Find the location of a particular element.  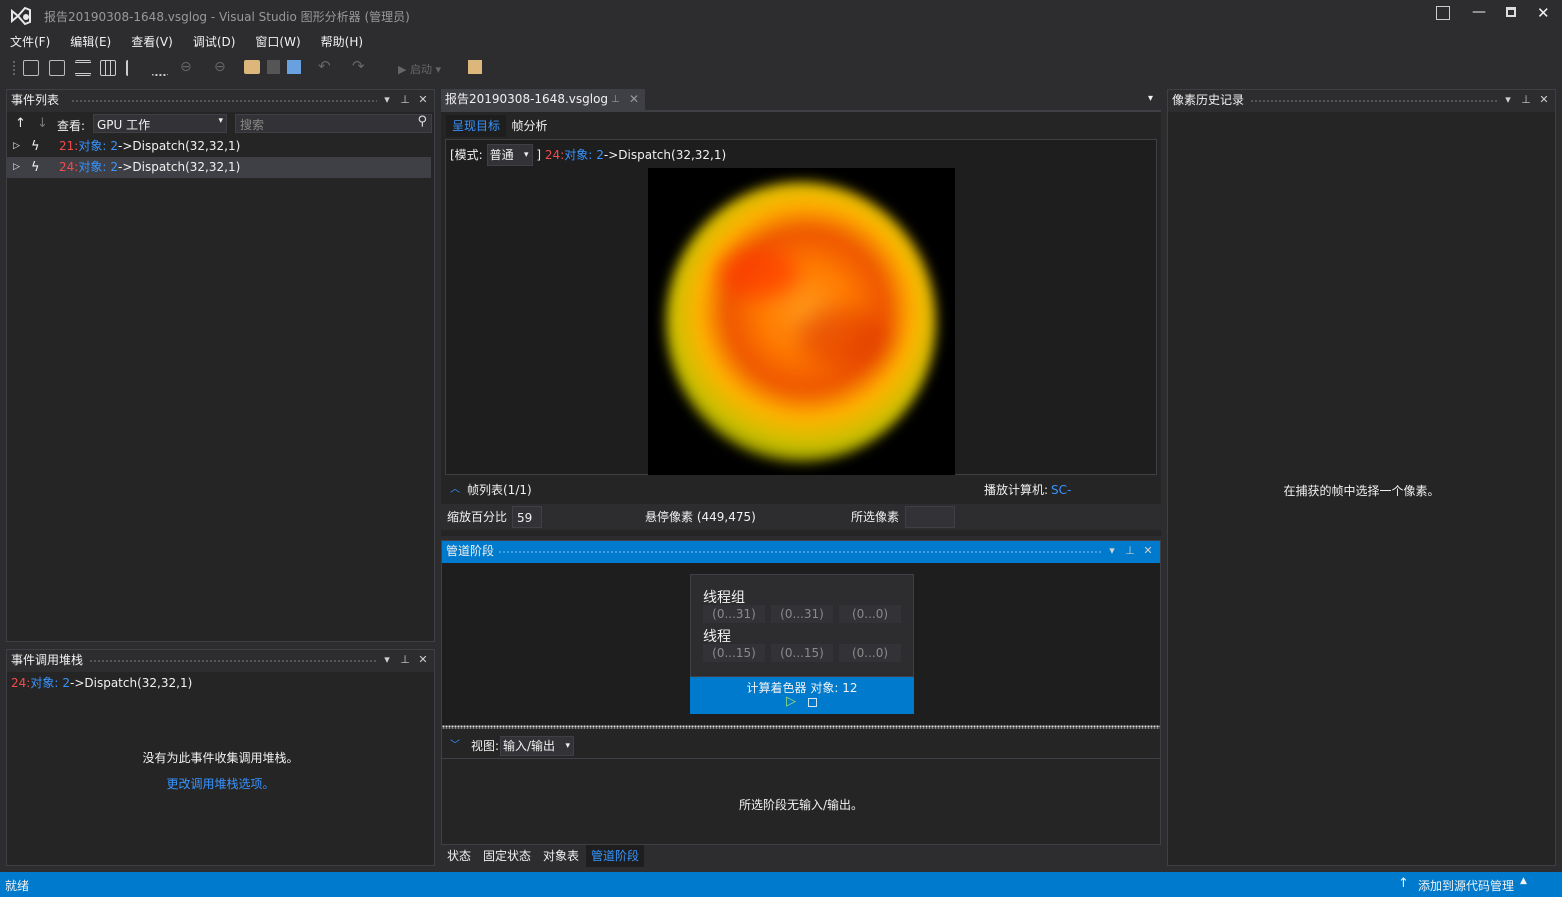

event-list-title: 事件列表 is located at coordinates (35, 100).